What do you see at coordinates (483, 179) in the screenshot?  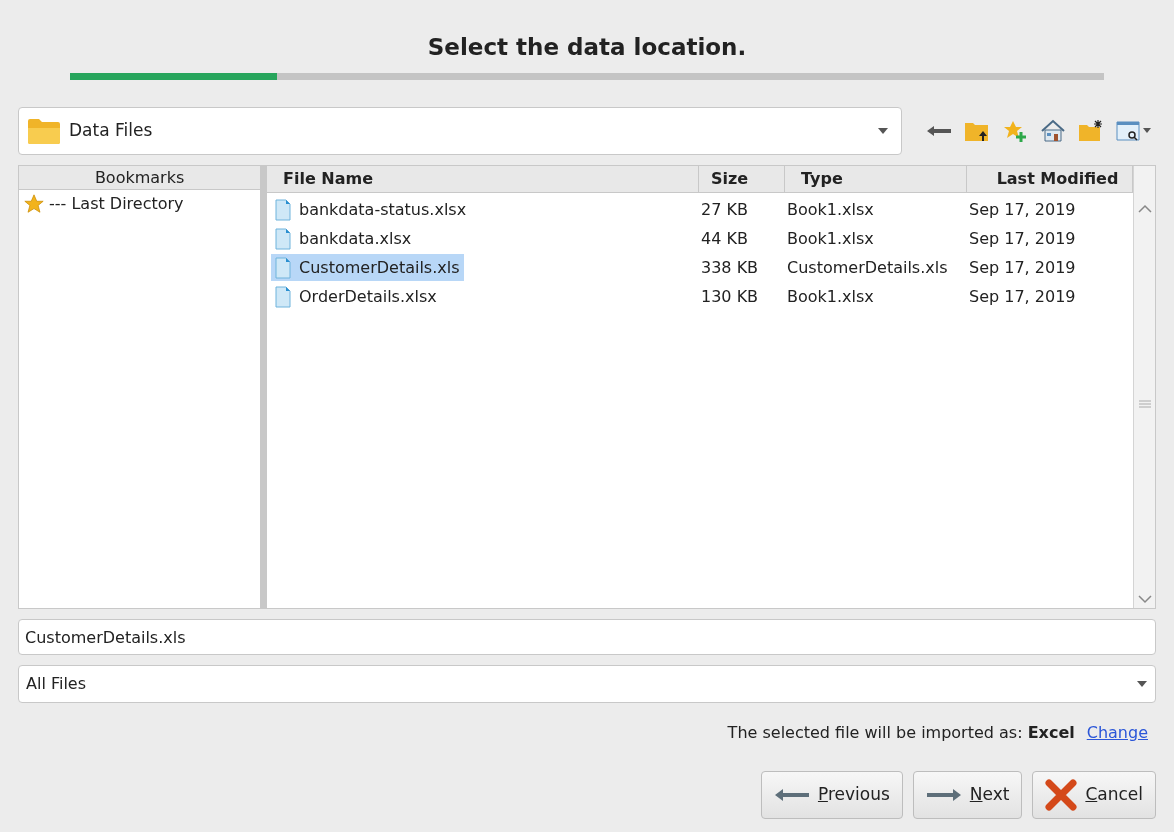 I see `column-header: File Name` at bounding box center [483, 179].